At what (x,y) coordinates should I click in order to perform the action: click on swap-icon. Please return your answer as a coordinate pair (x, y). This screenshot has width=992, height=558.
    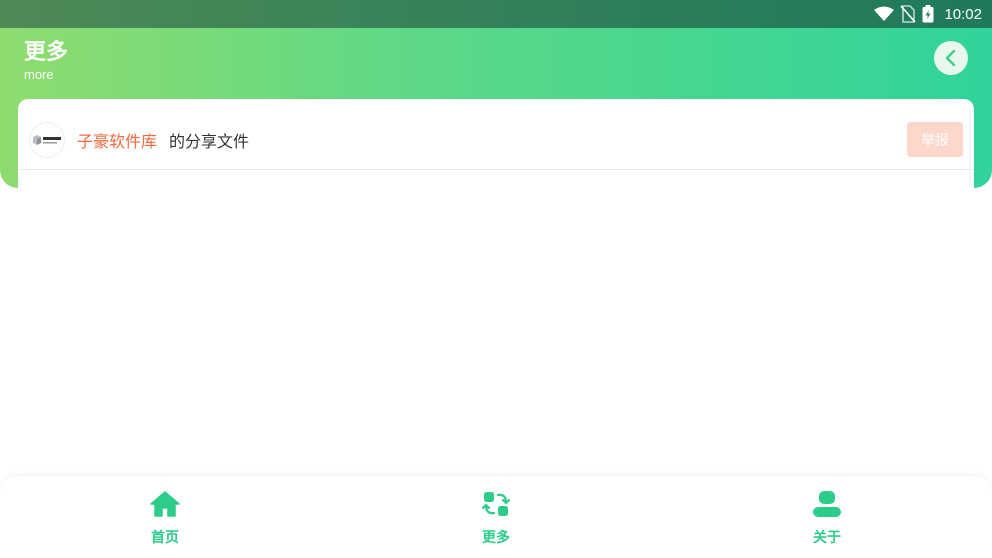
    Looking at the image, I should click on (496, 504).